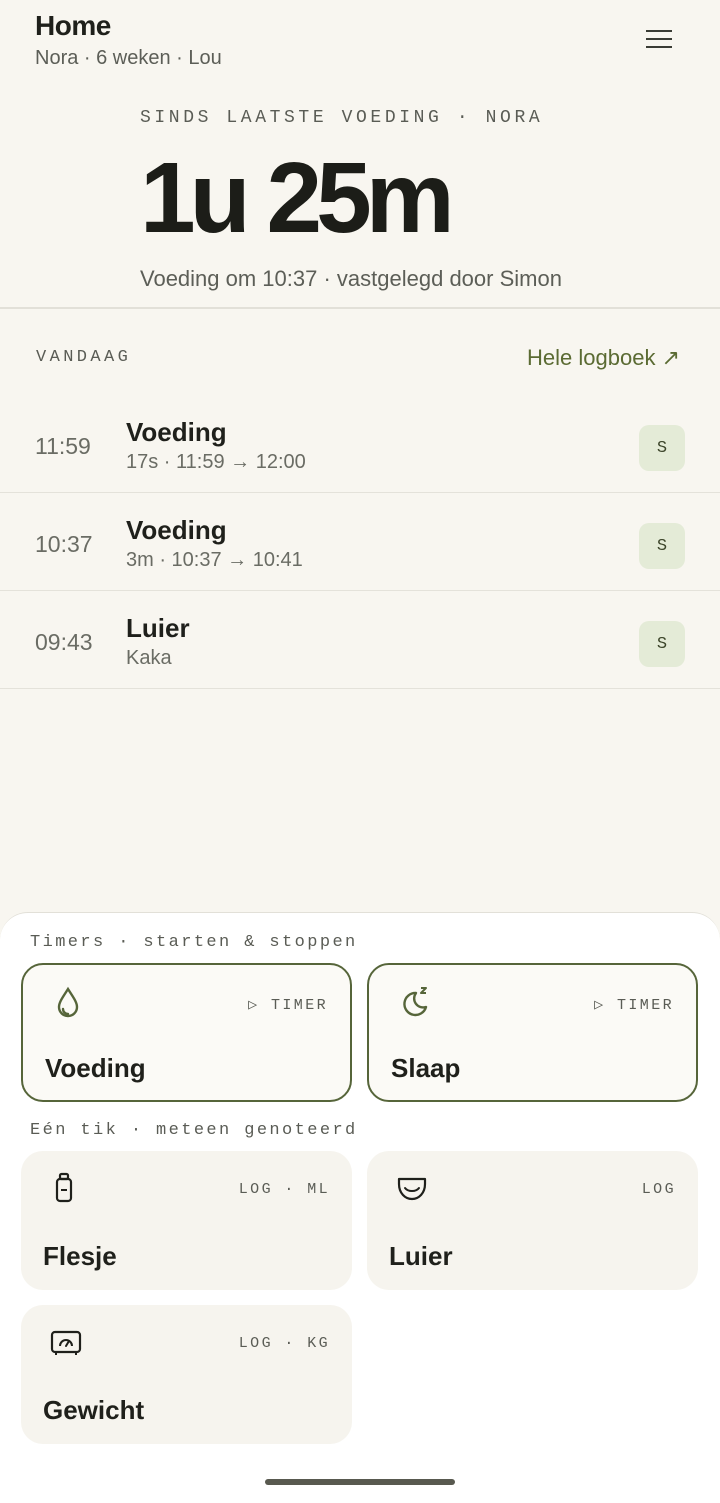 The image size is (720, 1503). What do you see at coordinates (351, 278) in the screenshot?
I see `hero-detail: Voeding om 10:37 · vastgelegd door Simon` at bounding box center [351, 278].